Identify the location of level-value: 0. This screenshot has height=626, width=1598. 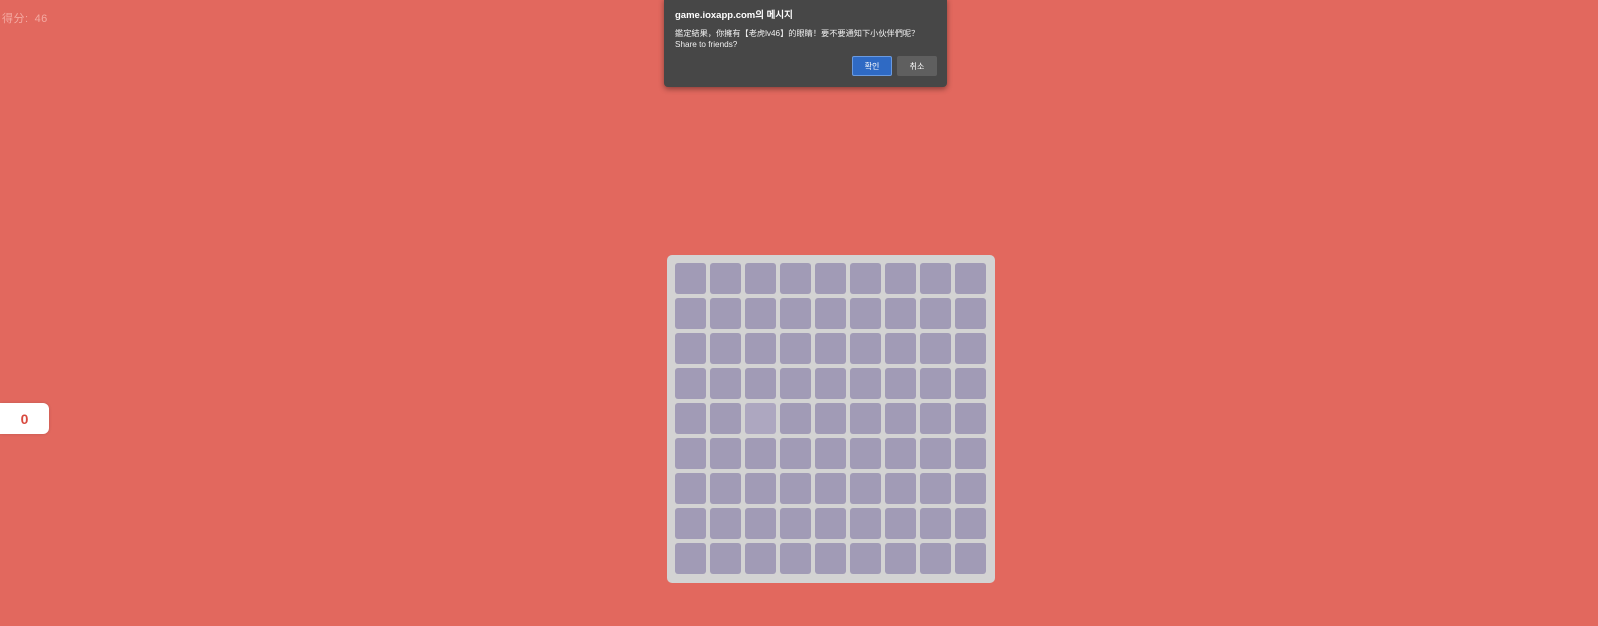
(24, 418).